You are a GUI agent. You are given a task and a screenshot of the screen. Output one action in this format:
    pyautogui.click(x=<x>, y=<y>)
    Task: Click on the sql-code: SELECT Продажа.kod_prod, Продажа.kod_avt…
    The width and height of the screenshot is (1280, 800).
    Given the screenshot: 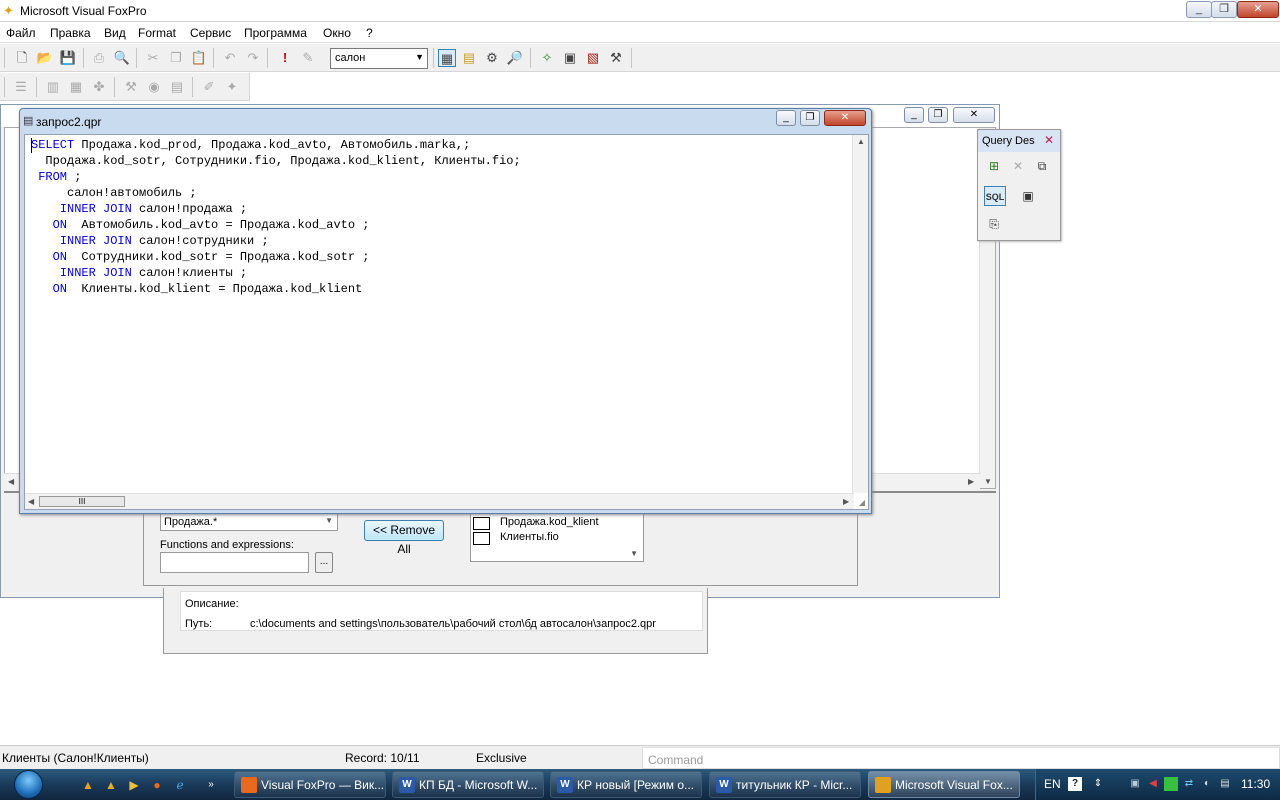 What is the action you would take?
    pyautogui.click(x=276, y=217)
    